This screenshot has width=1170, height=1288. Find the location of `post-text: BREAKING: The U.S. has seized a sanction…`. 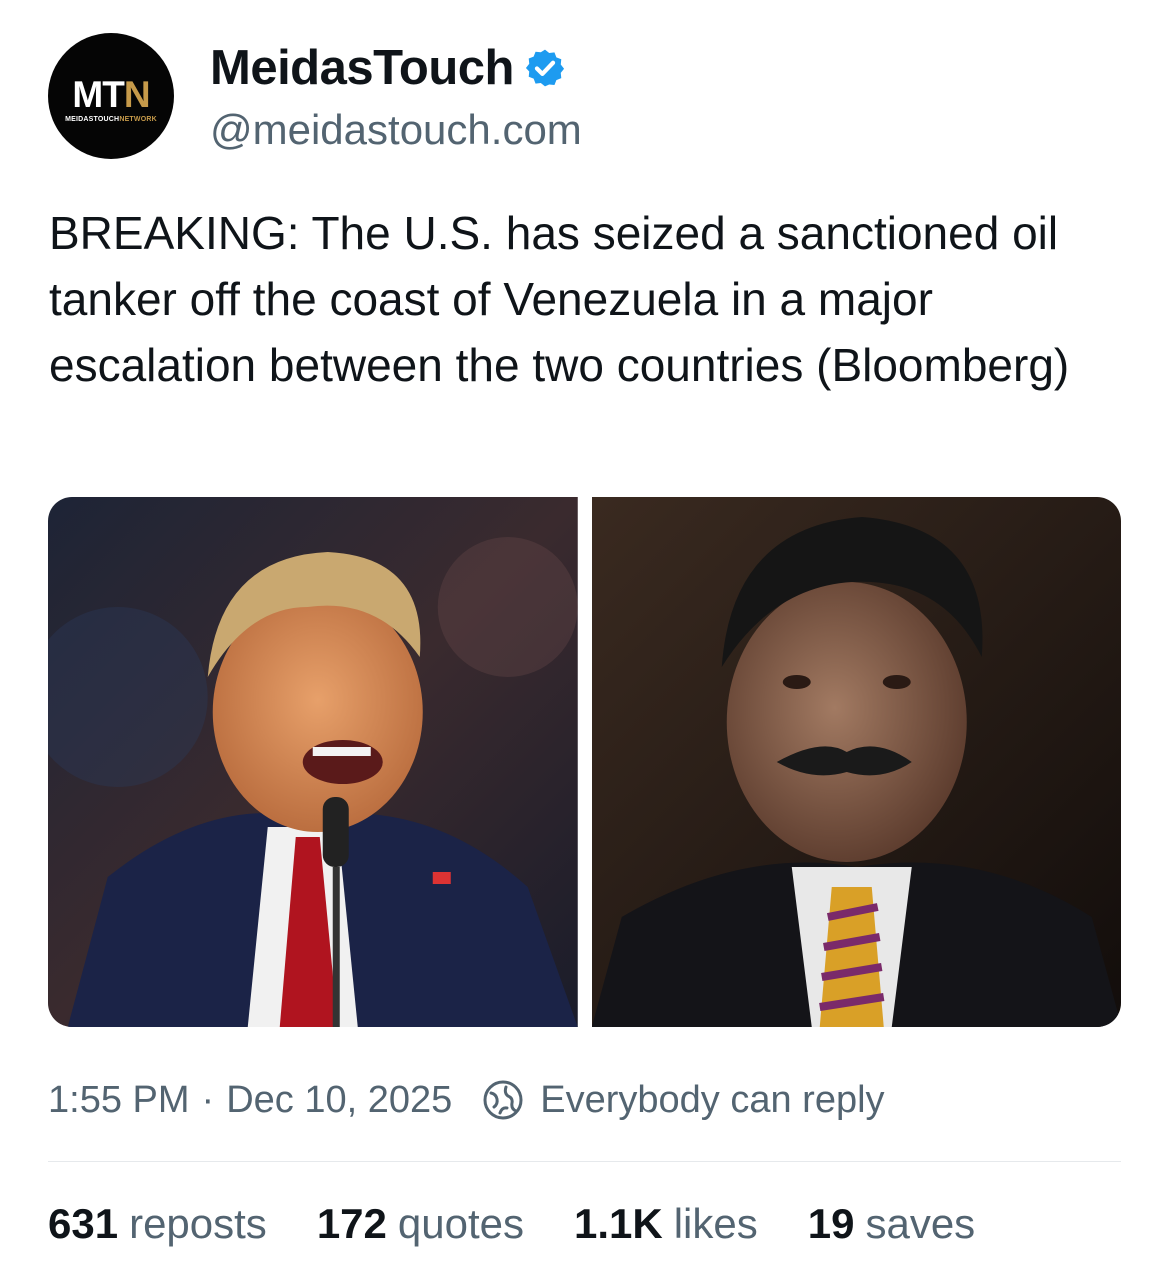

post-text: BREAKING: The U.S. has seized a sanction… is located at coordinates (560, 299).